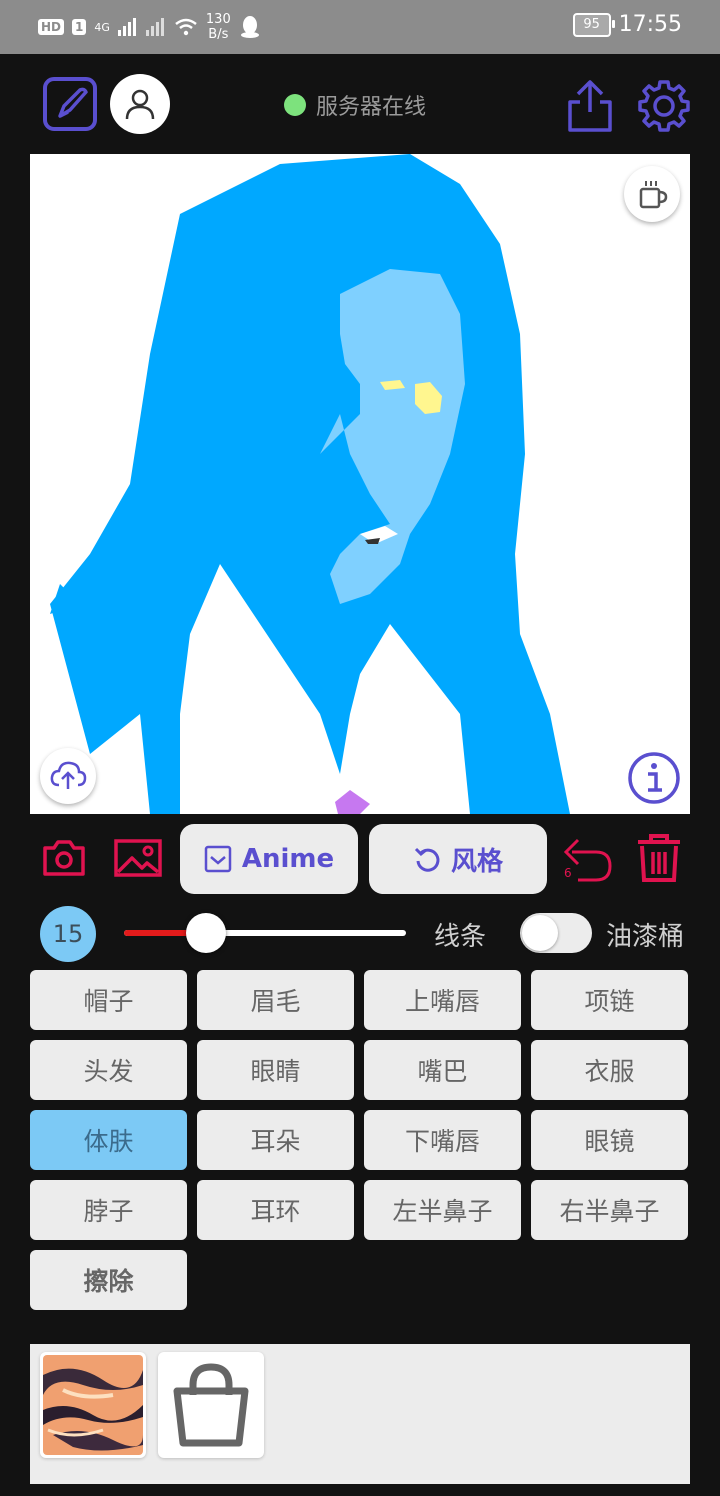 The width and height of the screenshot is (720, 1496). Describe the element at coordinates (568, 873) in the screenshot. I see `undo-count: 6` at that location.